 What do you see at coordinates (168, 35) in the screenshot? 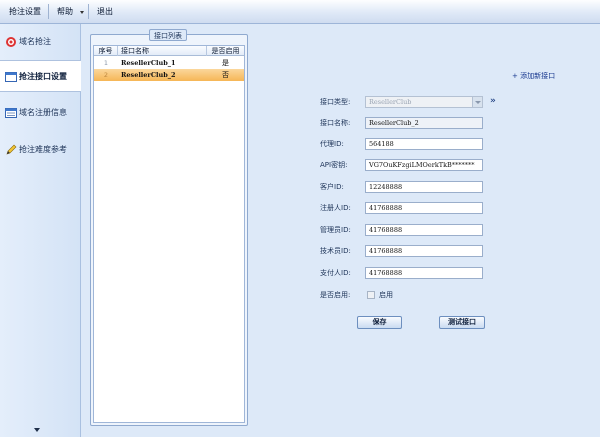
I see `group-title: 接口列表` at bounding box center [168, 35].